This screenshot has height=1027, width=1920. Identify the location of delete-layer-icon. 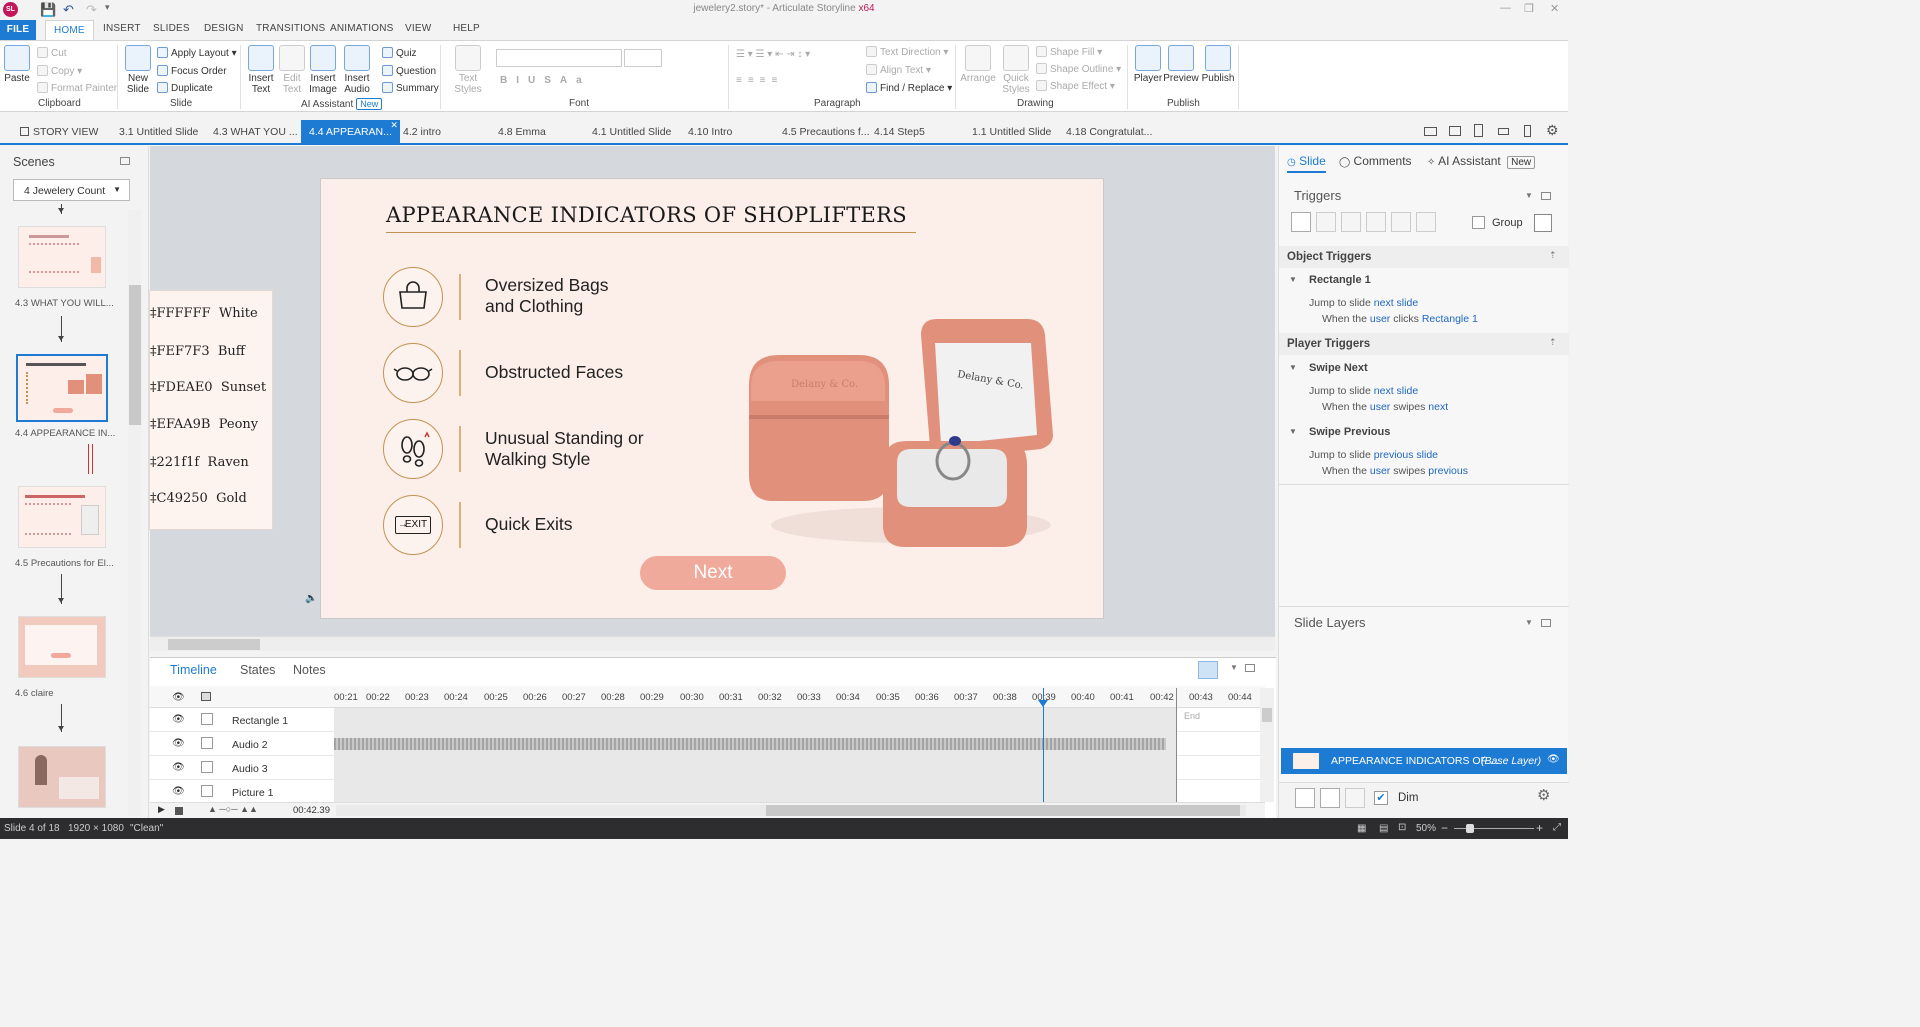
(1355, 798).